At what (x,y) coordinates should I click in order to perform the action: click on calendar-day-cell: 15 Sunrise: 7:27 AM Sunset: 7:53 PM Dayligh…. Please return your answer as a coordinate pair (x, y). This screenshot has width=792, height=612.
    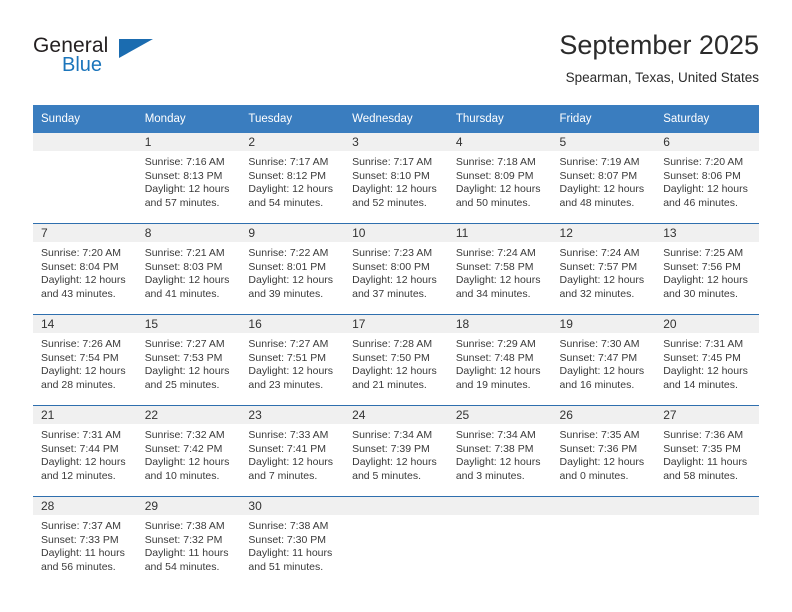
    Looking at the image, I should click on (188, 360).